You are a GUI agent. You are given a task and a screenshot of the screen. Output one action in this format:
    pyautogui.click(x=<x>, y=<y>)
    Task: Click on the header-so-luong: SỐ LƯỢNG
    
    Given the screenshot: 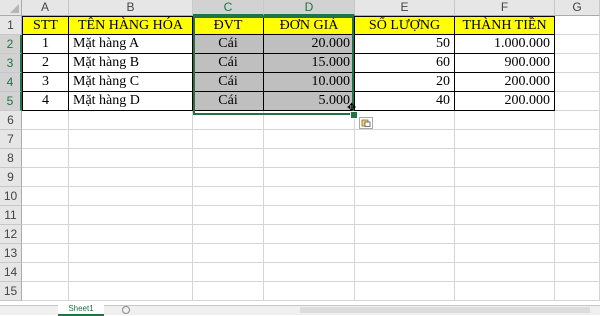 What is the action you would take?
    pyautogui.click(x=405, y=25)
    